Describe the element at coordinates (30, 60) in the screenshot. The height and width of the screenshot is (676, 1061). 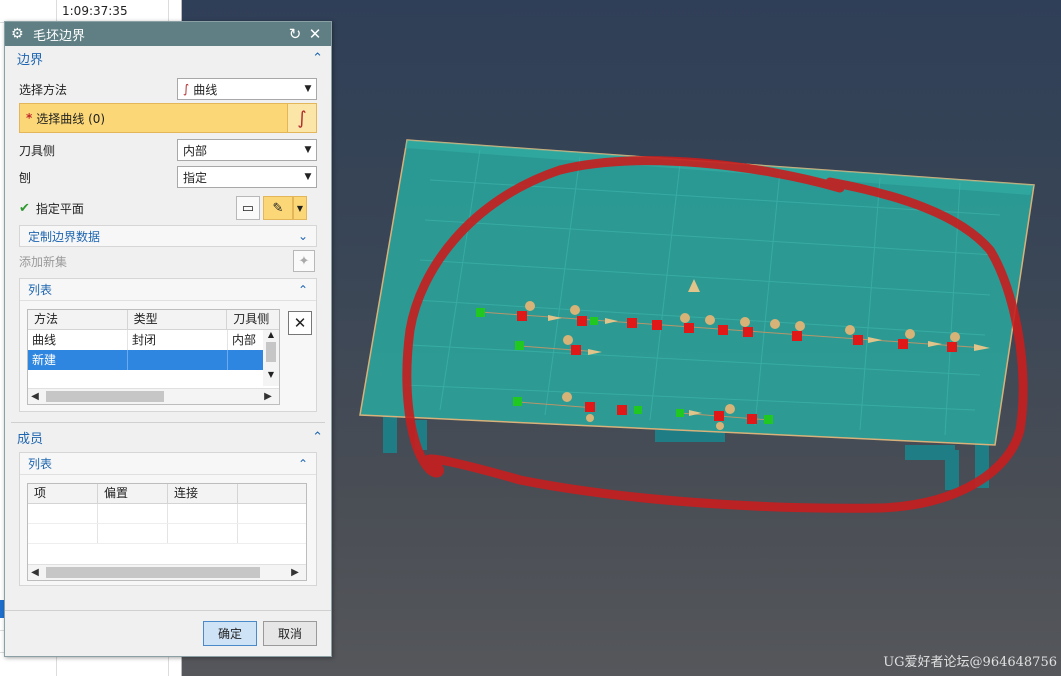
I see `boundary-section-title: 边界` at that location.